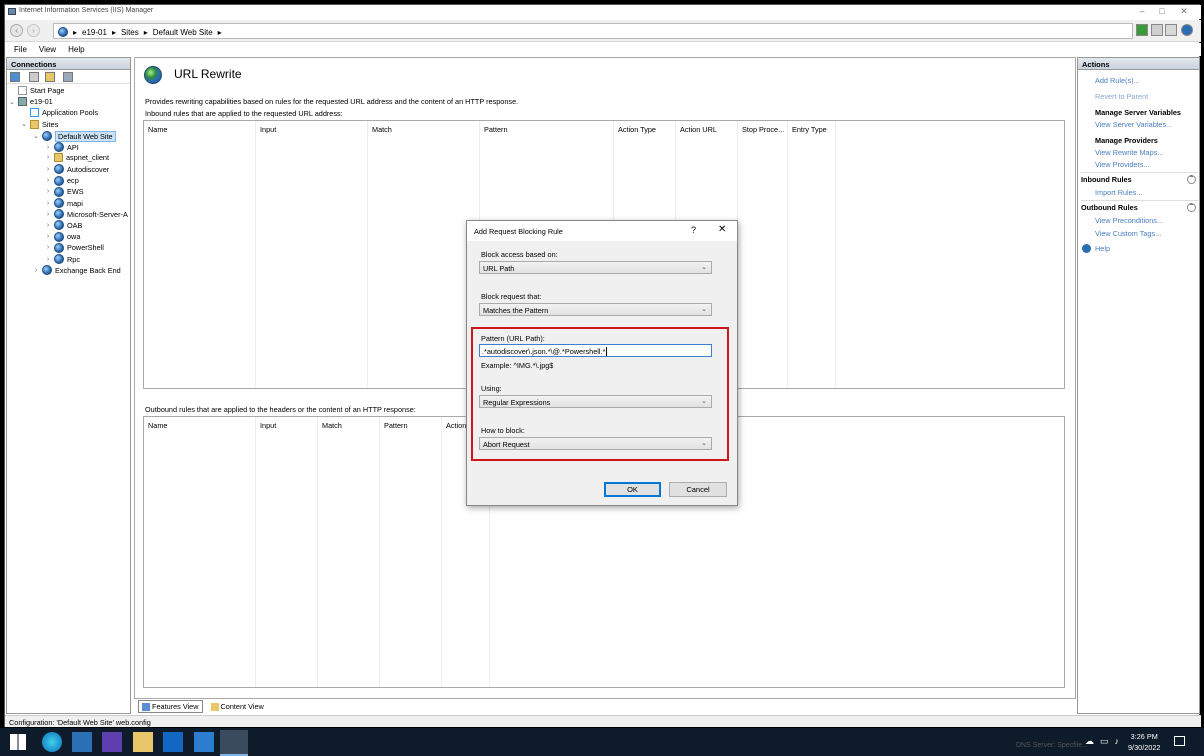 The image size is (1204, 756). I want to click on menu-file: File, so click(20, 49).